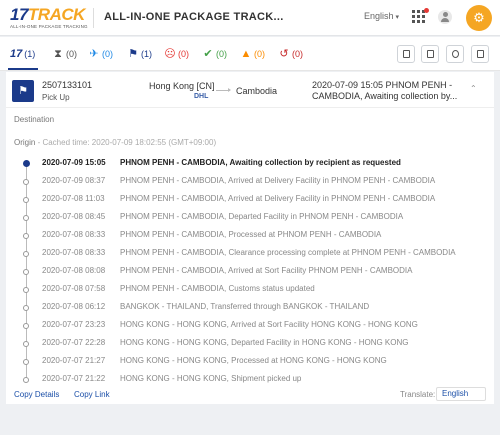  What do you see at coordinates (74, 270) in the screenshot?
I see `event-time: 2020-07-08 08:08` at bounding box center [74, 270].